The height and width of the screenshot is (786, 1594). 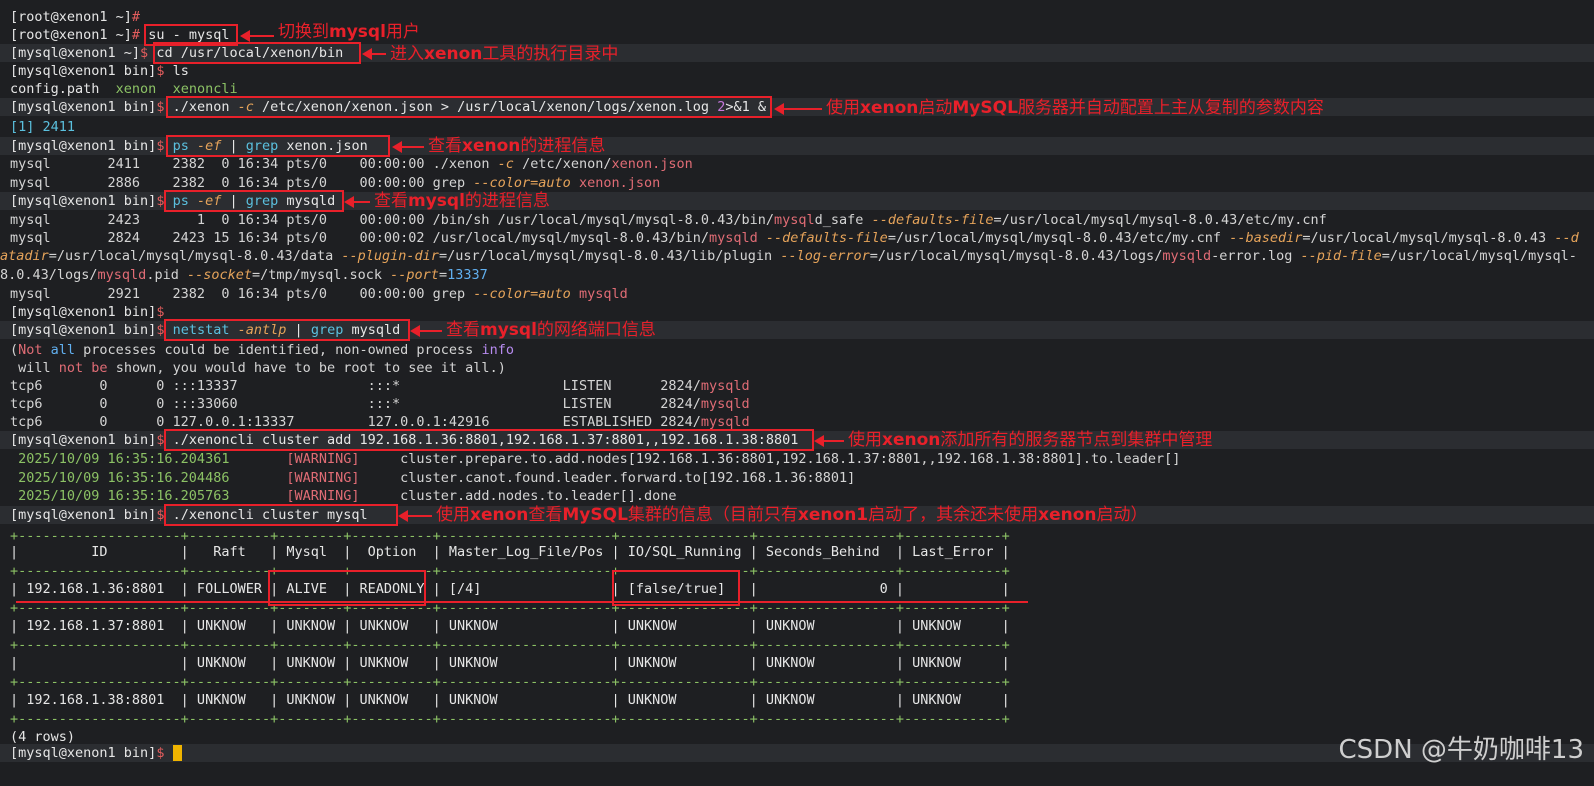 I want to click on highlight: Not, so click(x=30, y=350).